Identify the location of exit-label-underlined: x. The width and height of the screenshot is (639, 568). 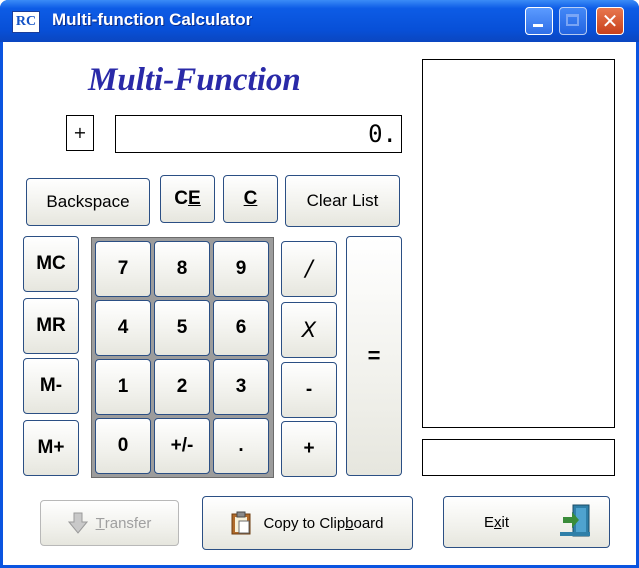
(498, 522).